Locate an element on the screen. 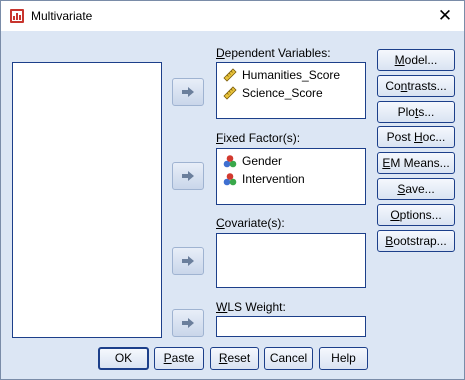  move-to-dependent-button is located at coordinates (188, 92).